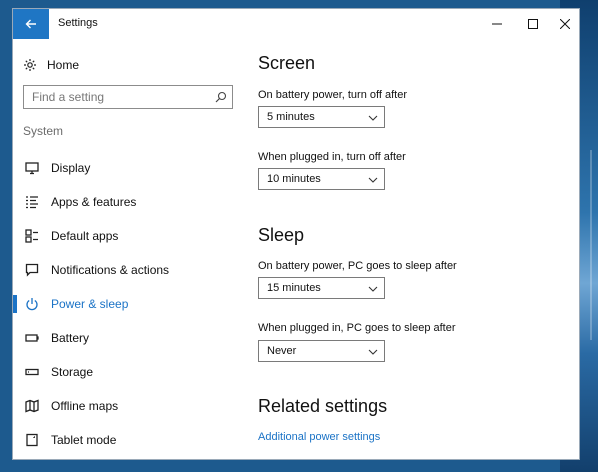  Describe the element at coordinates (323, 406) in the screenshot. I see `section-heading-related: Related settings` at that location.